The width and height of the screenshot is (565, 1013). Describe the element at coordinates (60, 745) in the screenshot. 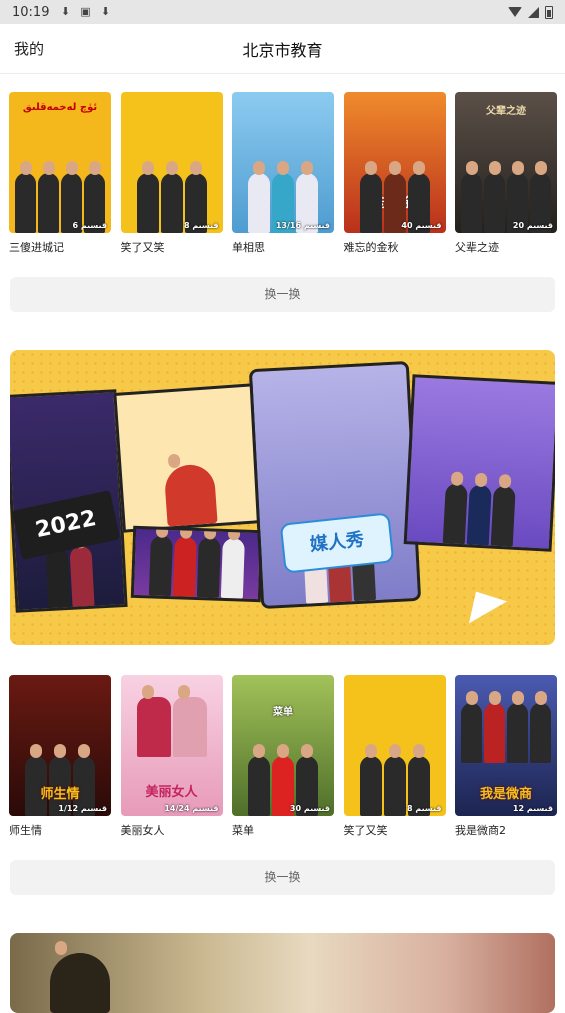

I see `drama-poster: 师生情 1/12 قىسىم` at that location.